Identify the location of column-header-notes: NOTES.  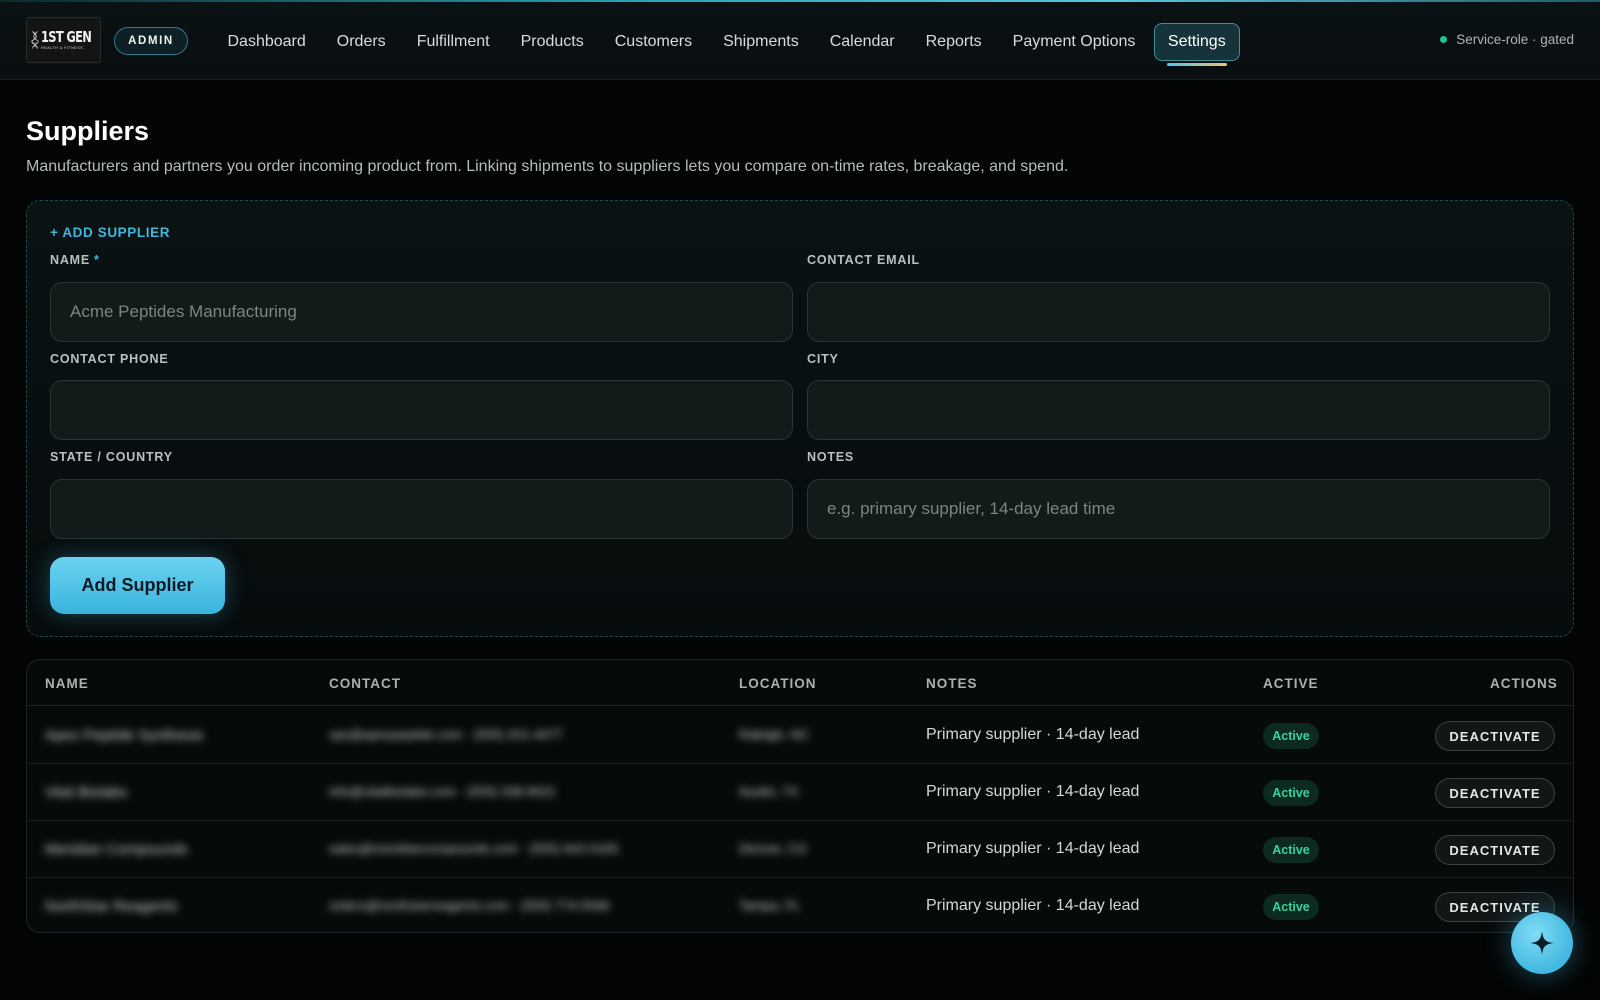
(952, 683).